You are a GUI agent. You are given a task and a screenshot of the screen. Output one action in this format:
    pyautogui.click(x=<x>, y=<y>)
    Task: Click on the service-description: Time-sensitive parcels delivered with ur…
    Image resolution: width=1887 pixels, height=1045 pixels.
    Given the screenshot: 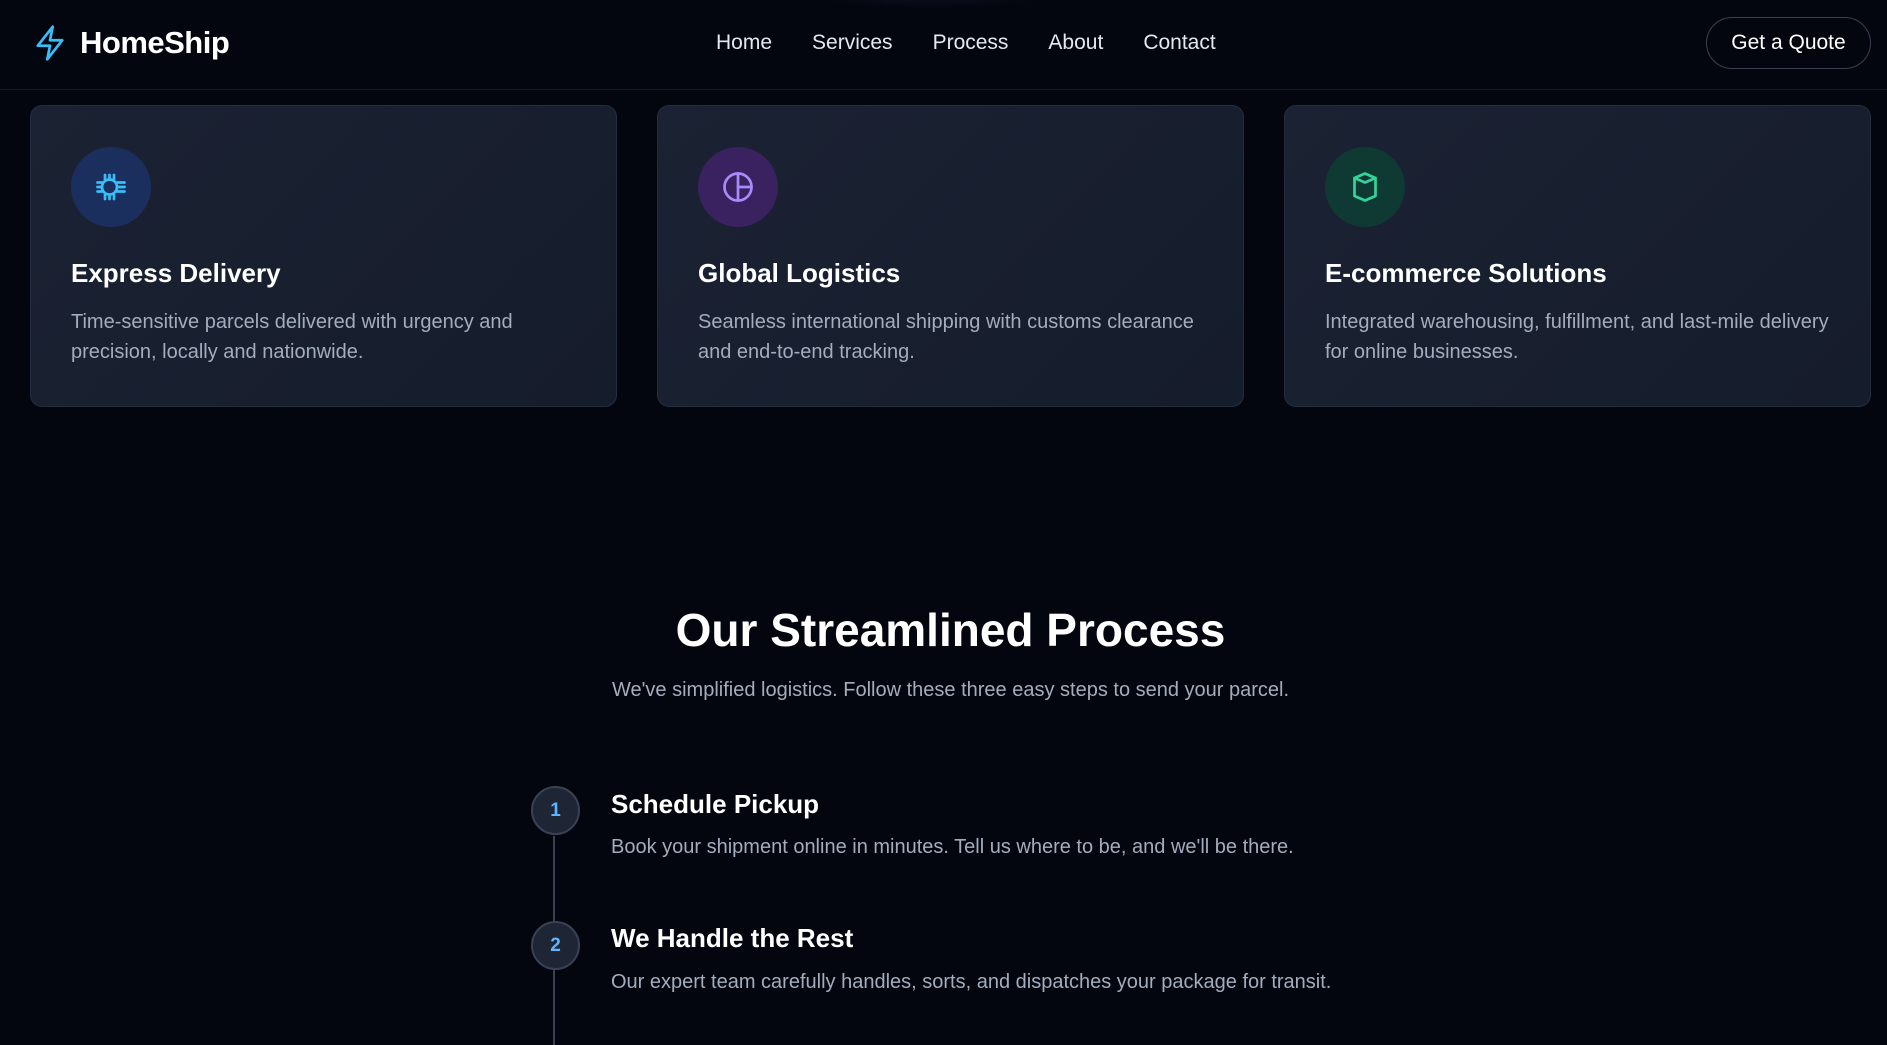 What is the action you would take?
    pyautogui.click(x=292, y=337)
    